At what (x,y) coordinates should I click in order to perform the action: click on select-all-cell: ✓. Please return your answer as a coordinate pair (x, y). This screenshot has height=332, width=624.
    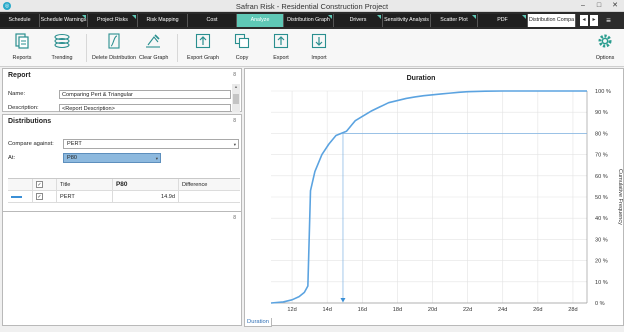
    Looking at the image, I should click on (40, 185).